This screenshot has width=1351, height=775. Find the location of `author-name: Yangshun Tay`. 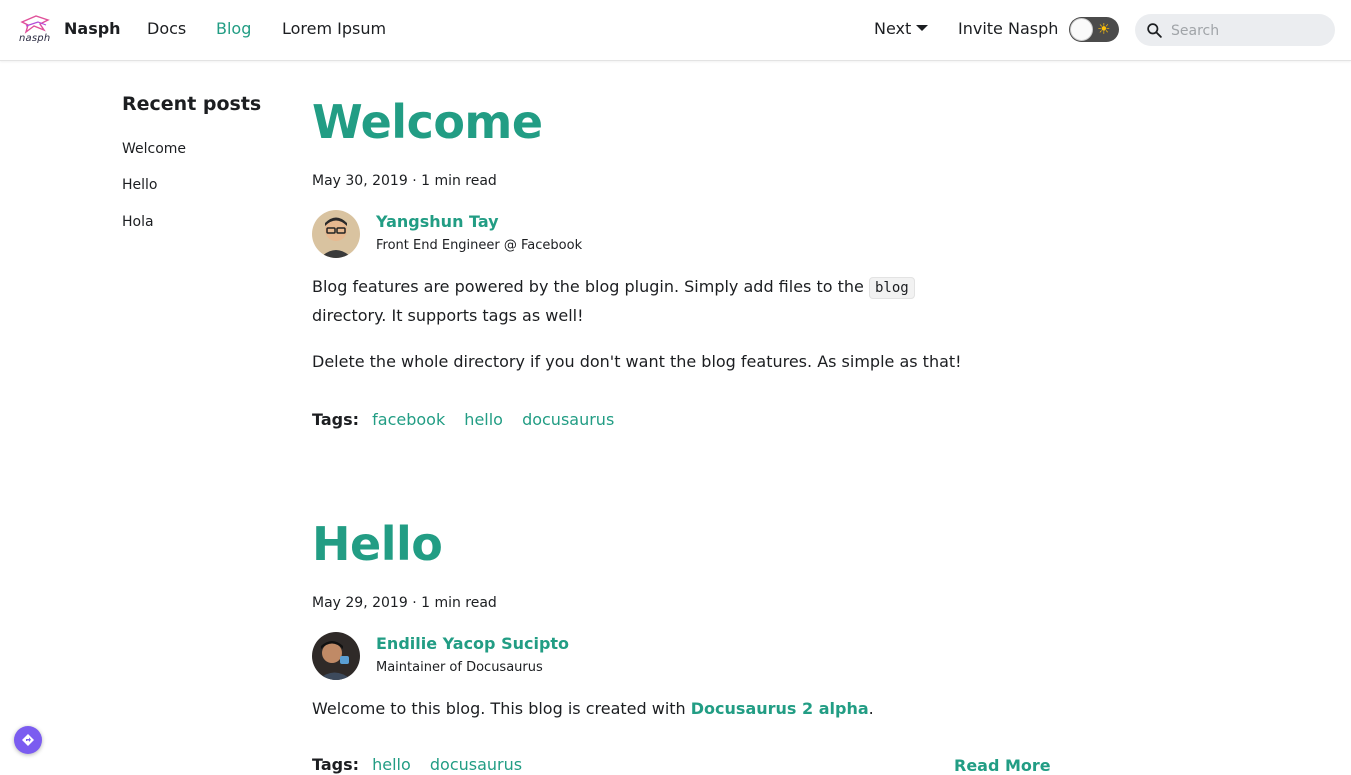

author-name: Yangshun Tay is located at coordinates (437, 221).